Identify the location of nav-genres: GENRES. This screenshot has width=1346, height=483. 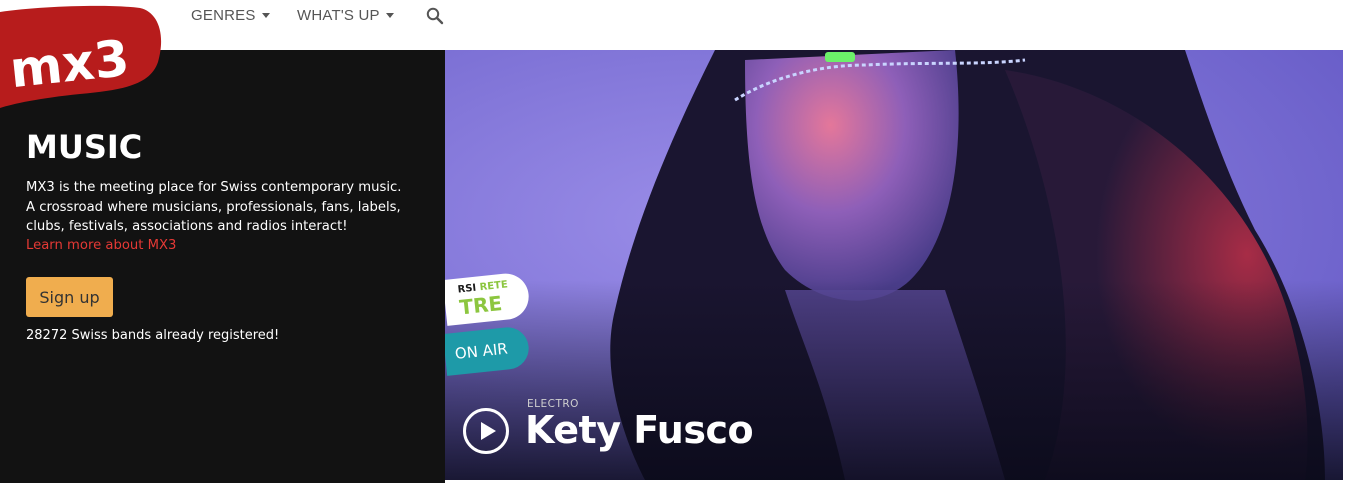
(230, 15).